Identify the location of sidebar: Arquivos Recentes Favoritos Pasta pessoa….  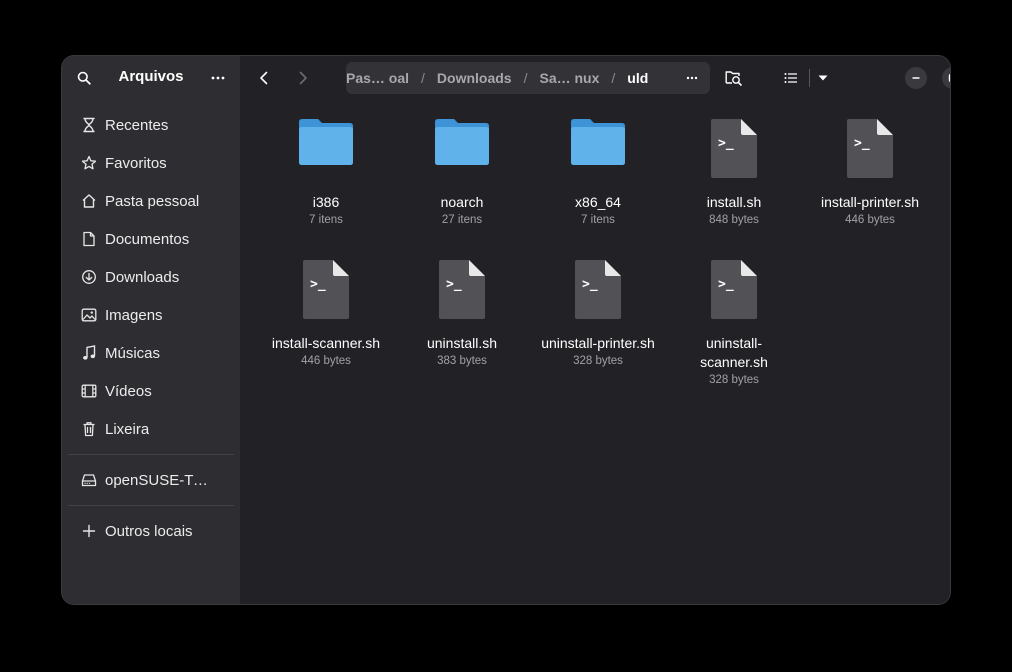
(151, 330).